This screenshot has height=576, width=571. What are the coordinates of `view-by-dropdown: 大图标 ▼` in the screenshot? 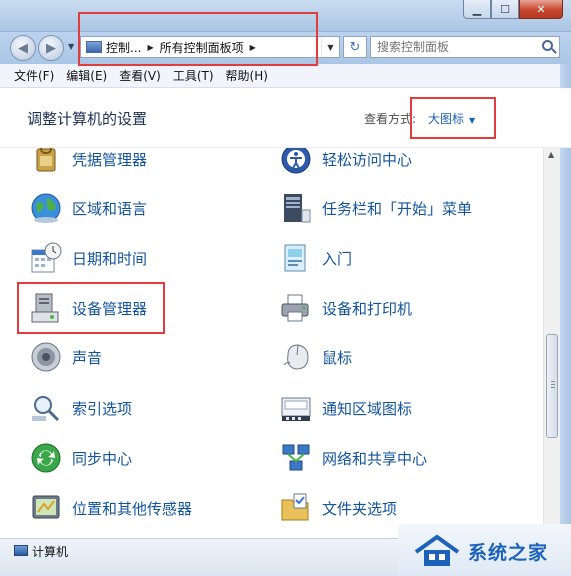 It's located at (451, 118).